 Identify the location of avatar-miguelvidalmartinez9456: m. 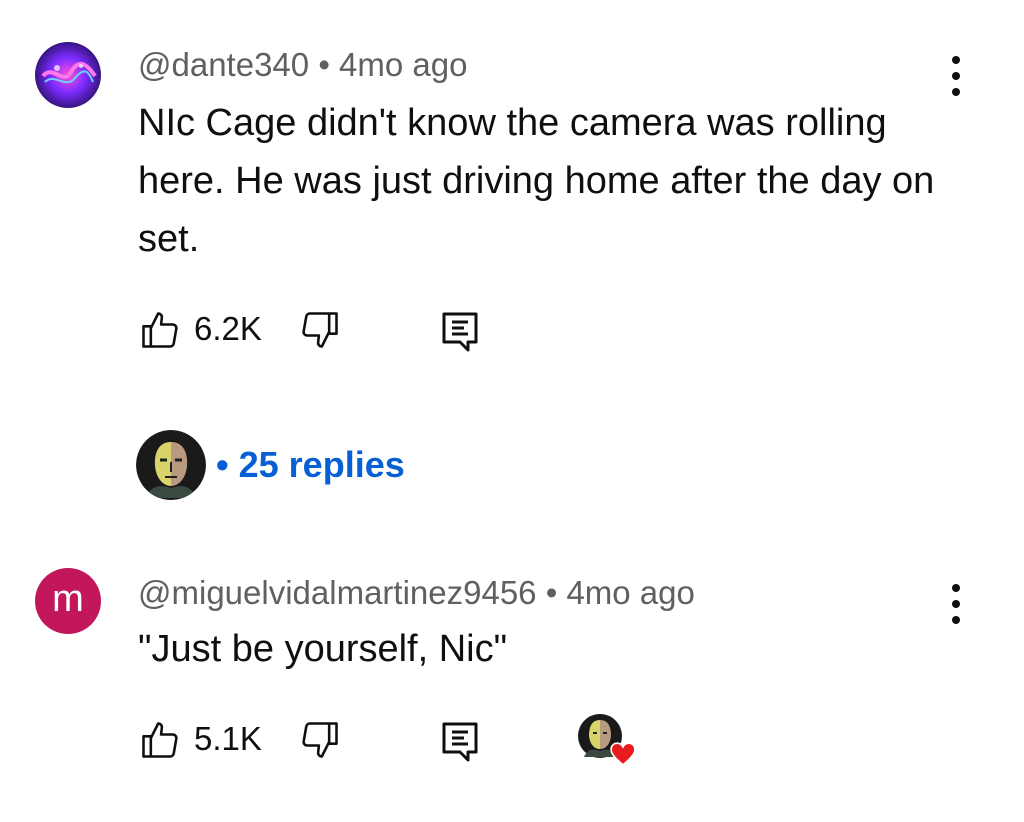
(68, 601).